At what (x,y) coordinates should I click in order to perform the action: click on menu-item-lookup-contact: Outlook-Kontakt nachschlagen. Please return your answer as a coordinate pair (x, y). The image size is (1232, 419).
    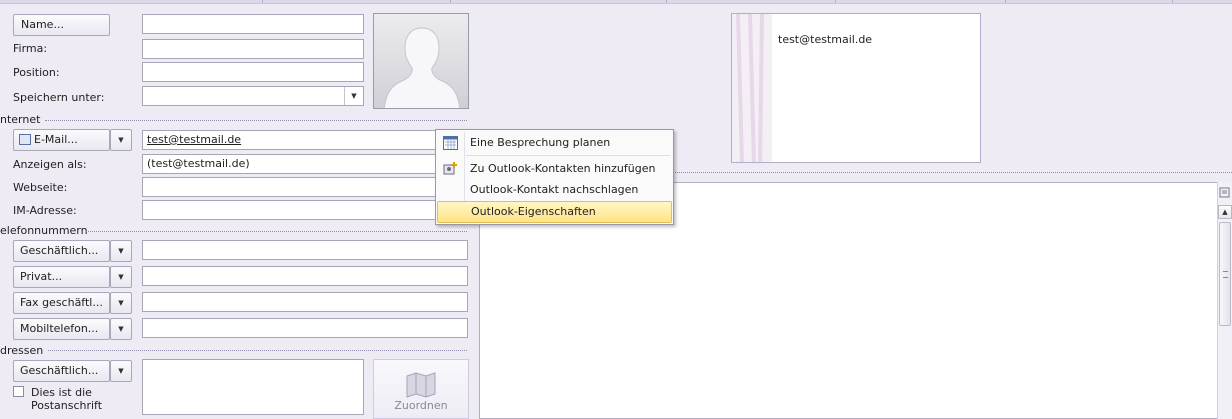
    Looking at the image, I should click on (554, 190).